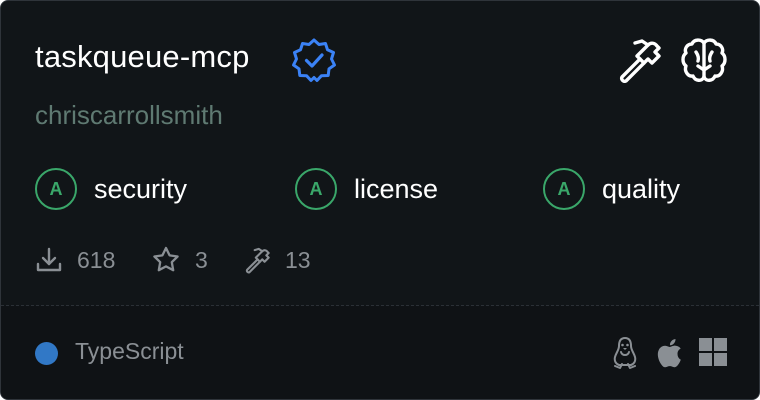  I want to click on score-label: license, so click(396, 188).